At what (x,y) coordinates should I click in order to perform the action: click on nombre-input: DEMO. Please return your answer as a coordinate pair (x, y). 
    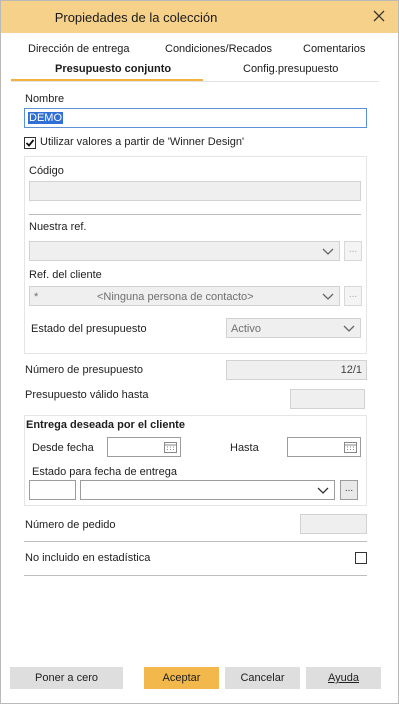
    Looking at the image, I should click on (195, 118).